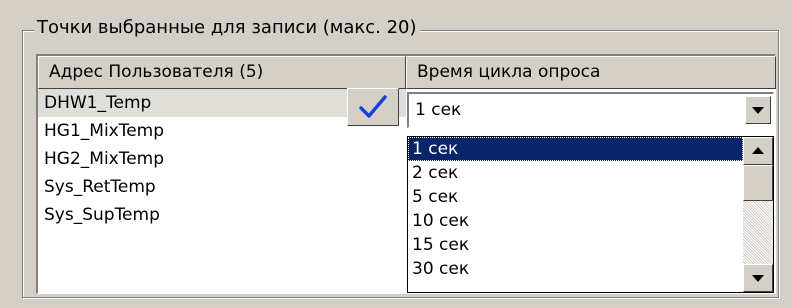 This screenshot has width=791, height=308. I want to click on dropdown-button, so click(758, 110).